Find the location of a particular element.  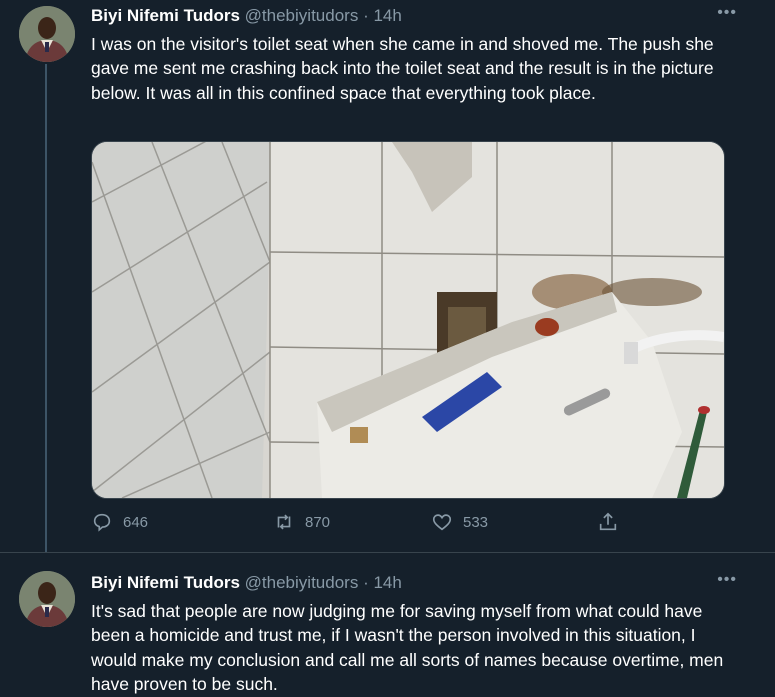

retweet-icon is located at coordinates (284, 522).